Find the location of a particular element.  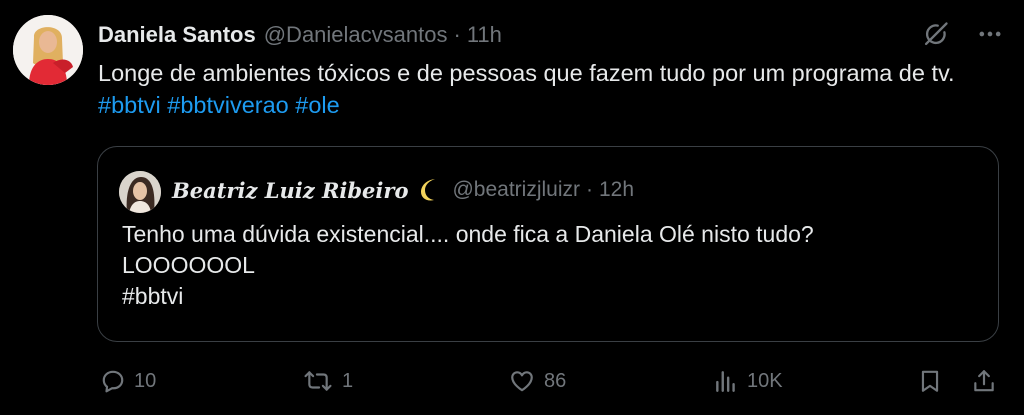

author-handle: @Danielacvsantos is located at coordinates (356, 35).